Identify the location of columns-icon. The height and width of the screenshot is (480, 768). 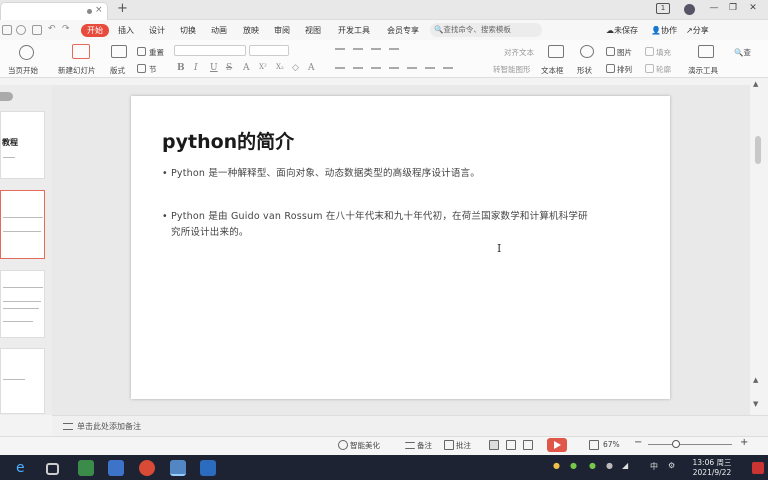
(448, 68).